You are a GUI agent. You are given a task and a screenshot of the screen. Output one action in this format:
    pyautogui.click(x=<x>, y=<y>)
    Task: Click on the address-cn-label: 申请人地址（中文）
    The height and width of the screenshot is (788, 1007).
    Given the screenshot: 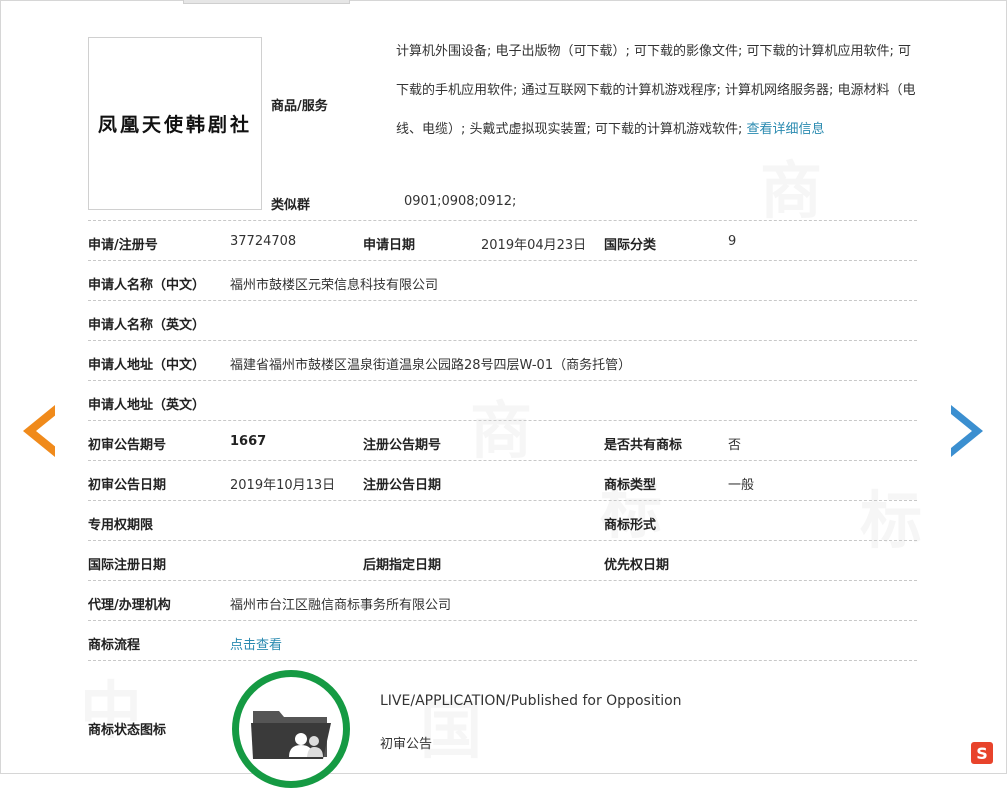 What is the action you would take?
    pyautogui.click(x=147, y=365)
    